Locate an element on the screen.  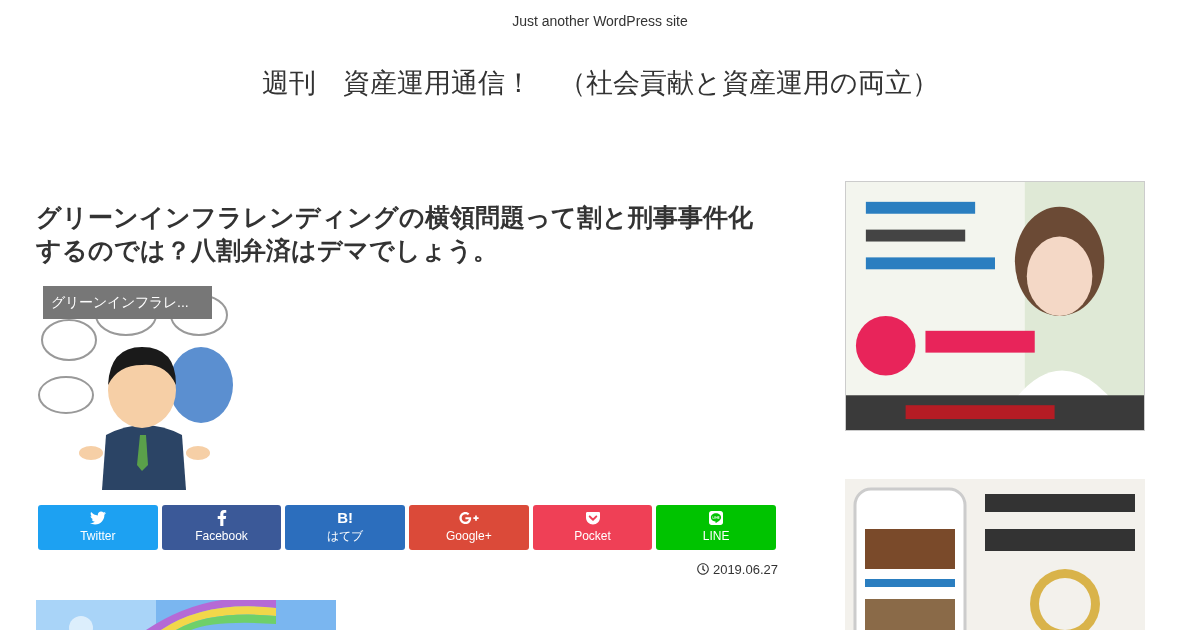
google-plus-icon is located at coordinates (468, 518).